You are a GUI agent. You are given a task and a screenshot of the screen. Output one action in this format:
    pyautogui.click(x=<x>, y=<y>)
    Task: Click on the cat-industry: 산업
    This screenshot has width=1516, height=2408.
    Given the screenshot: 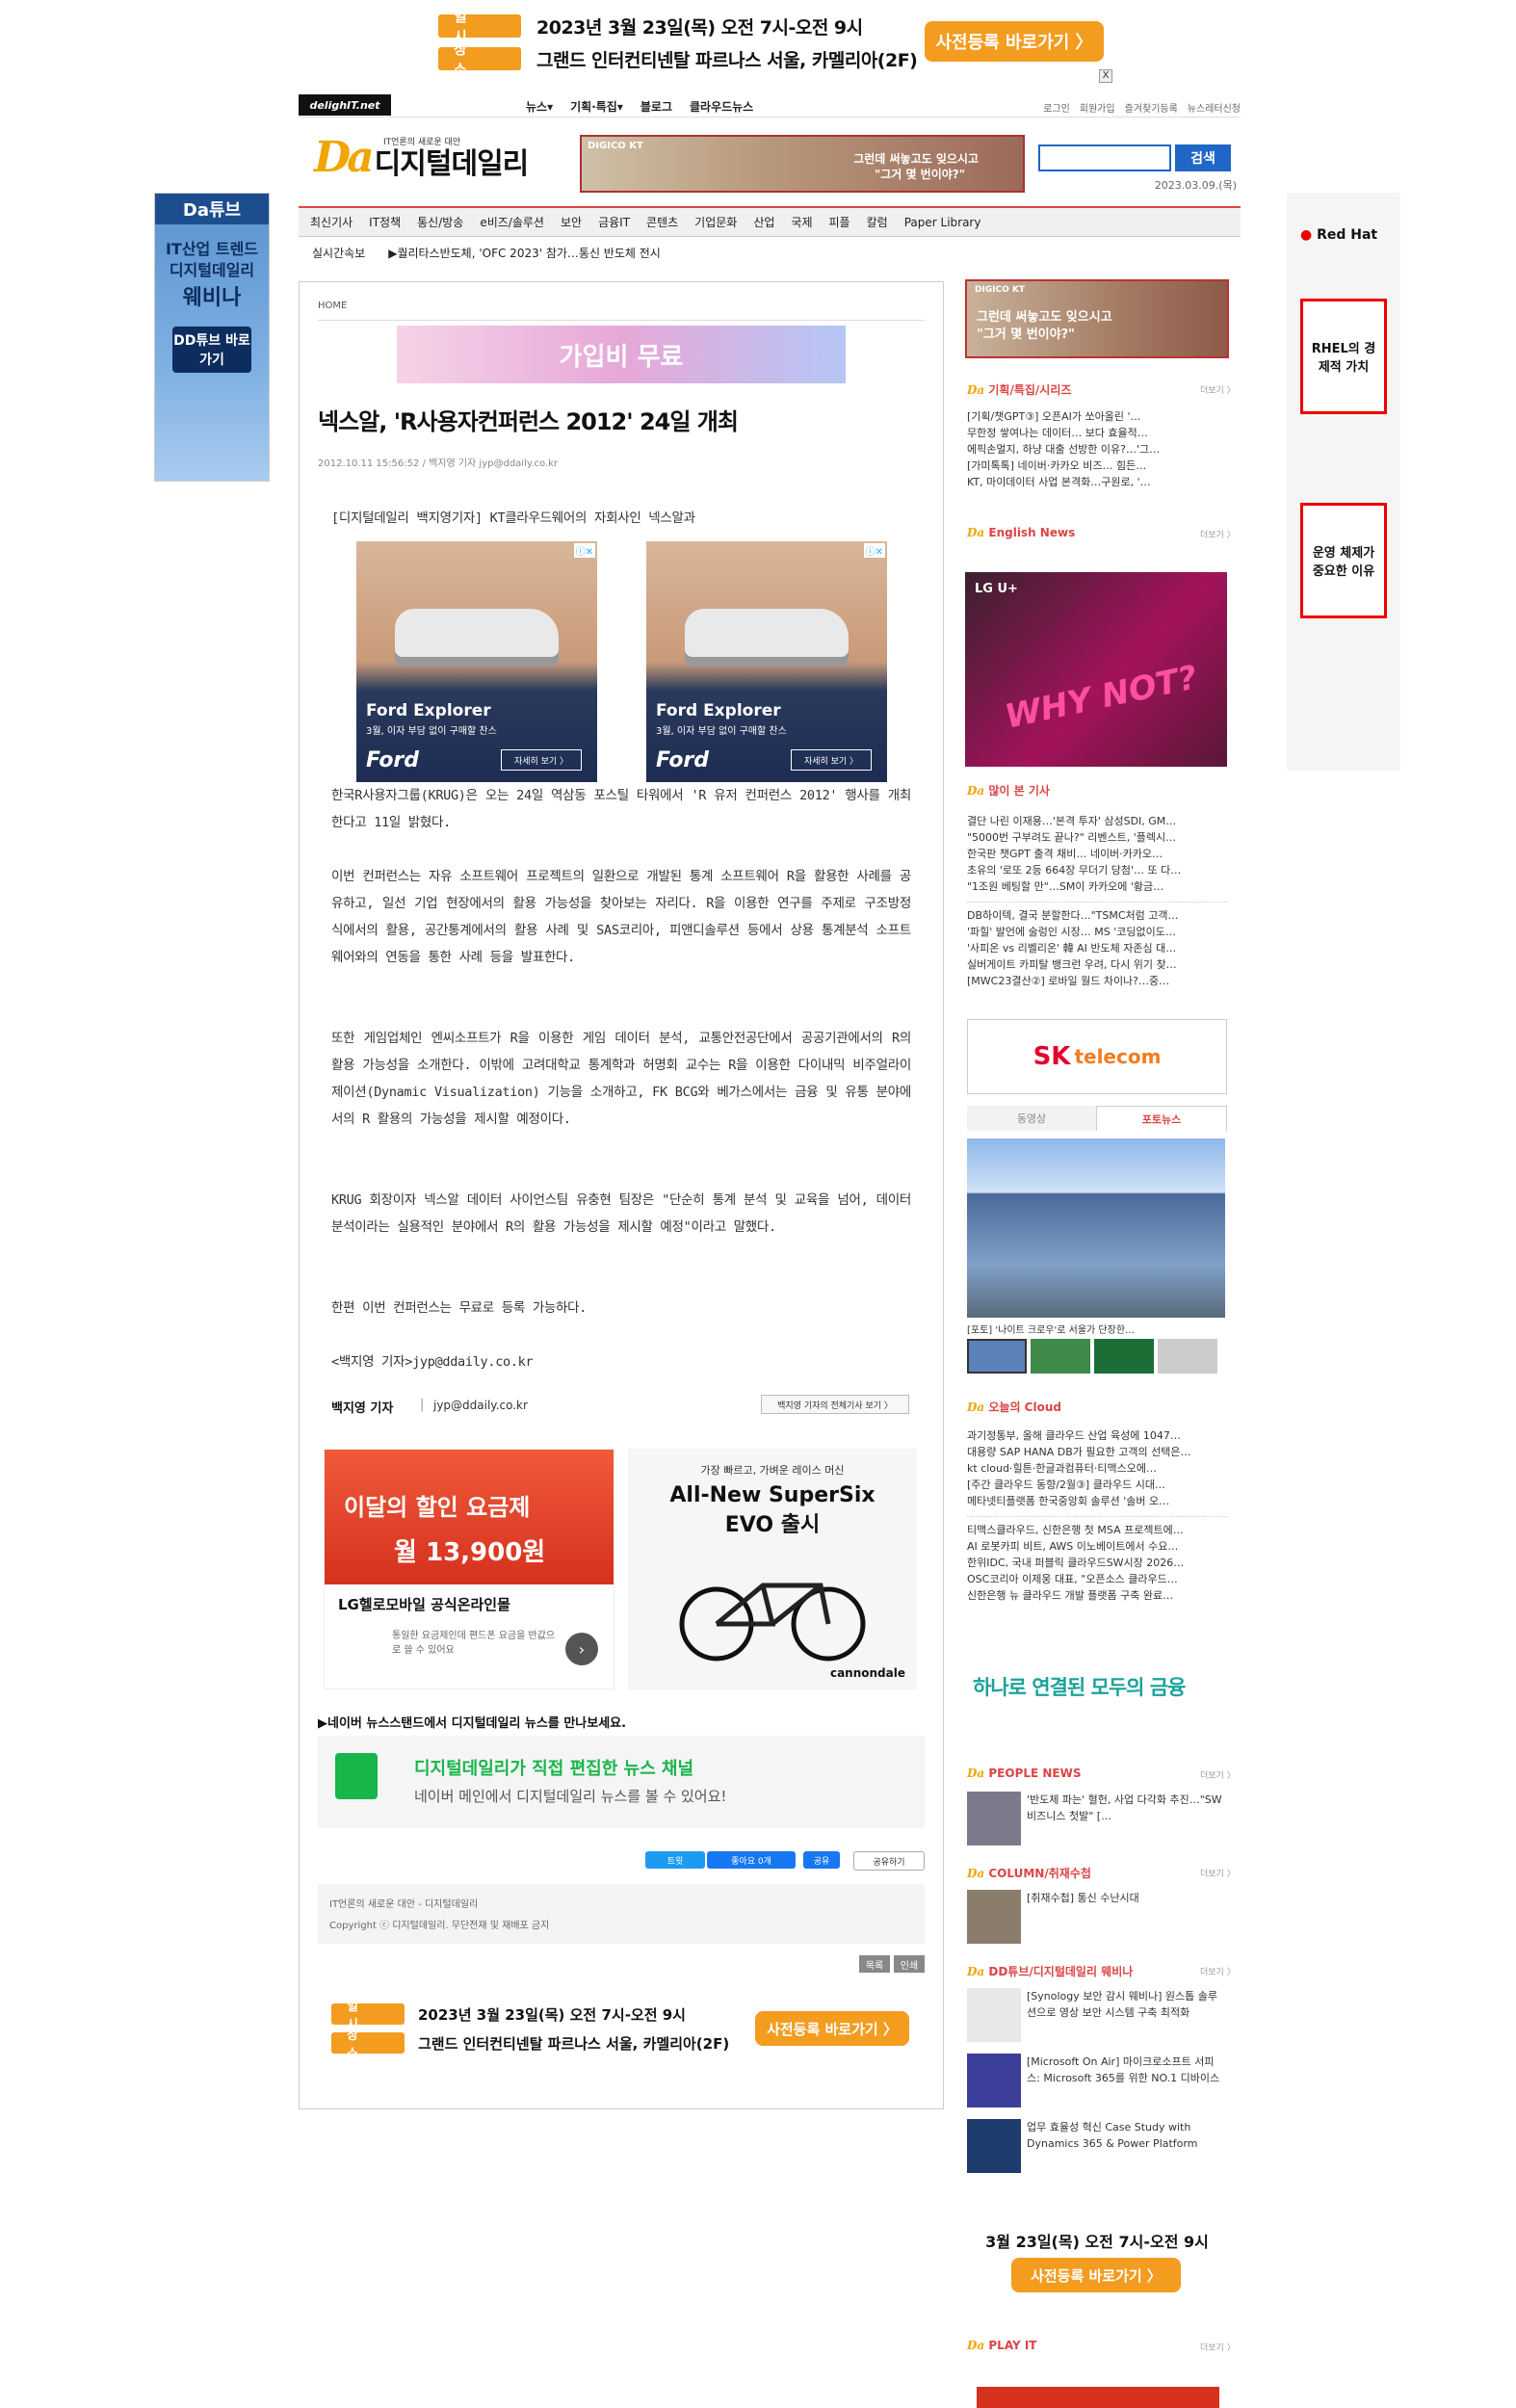 What is the action you would take?
    pyautogui.click(x=763, y=222)
    